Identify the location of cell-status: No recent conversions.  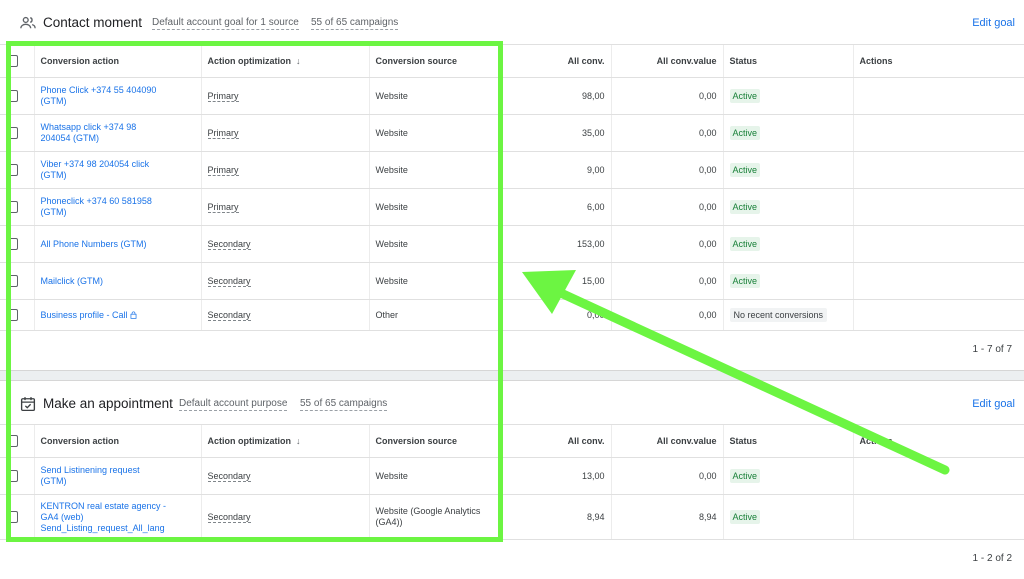
(787, 315).